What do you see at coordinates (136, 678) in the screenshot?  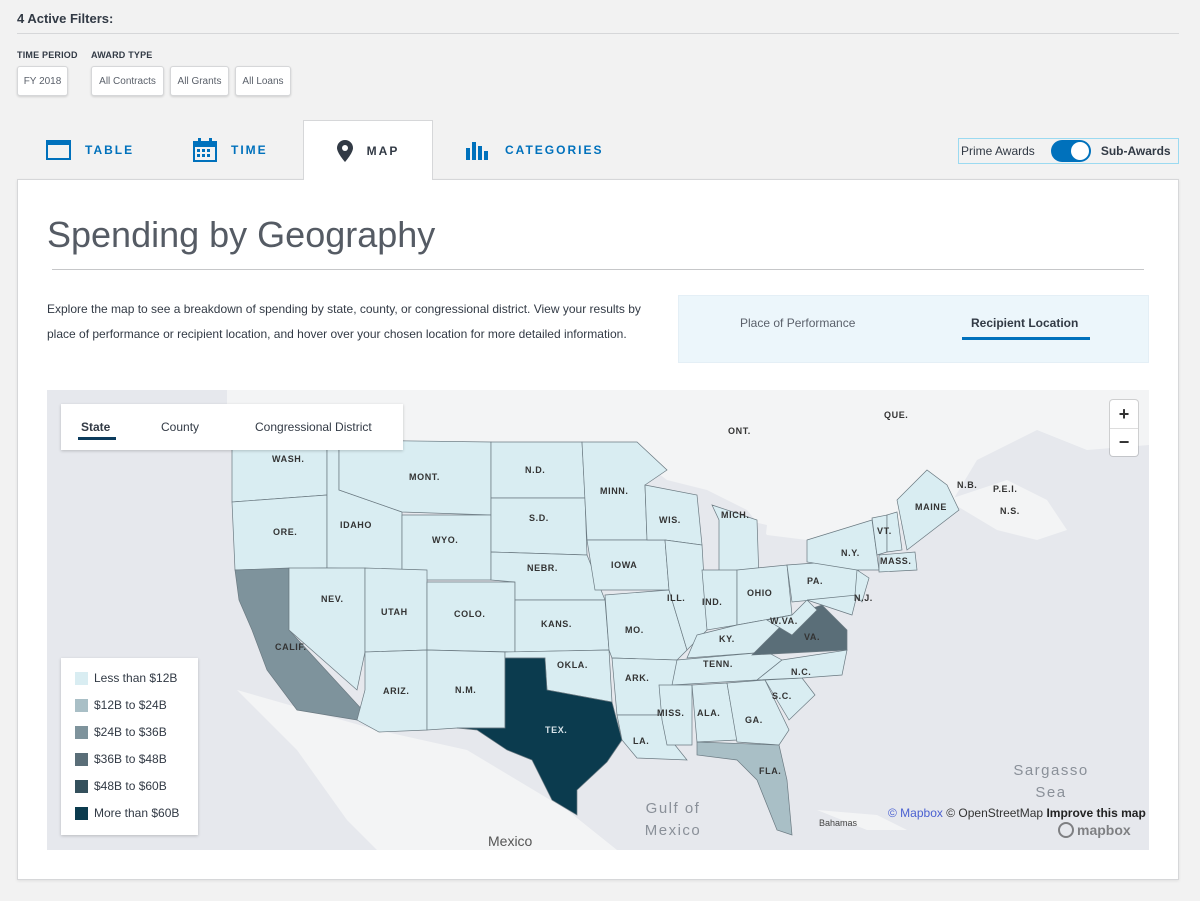 I see `legend-label: Less than $12B` at bounding box center [136, 678].